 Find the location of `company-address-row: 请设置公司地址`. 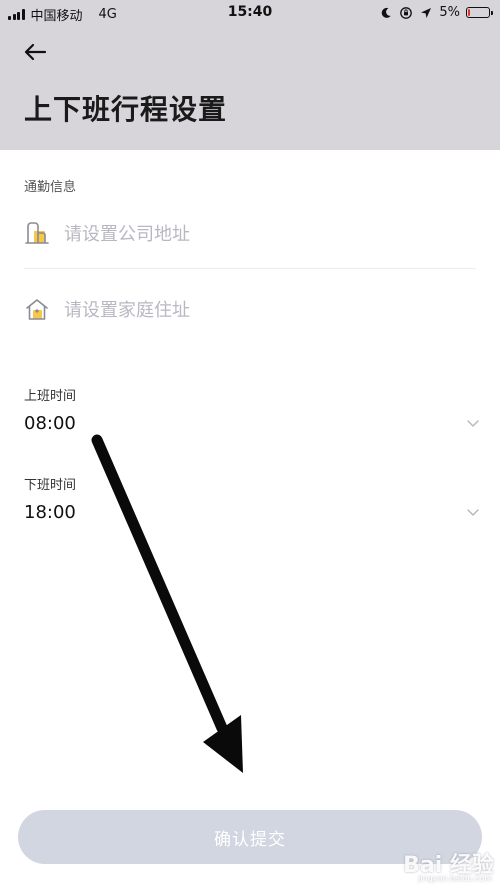

company-address-row: 请设置公司地址 is located at coordinates (250, 233).